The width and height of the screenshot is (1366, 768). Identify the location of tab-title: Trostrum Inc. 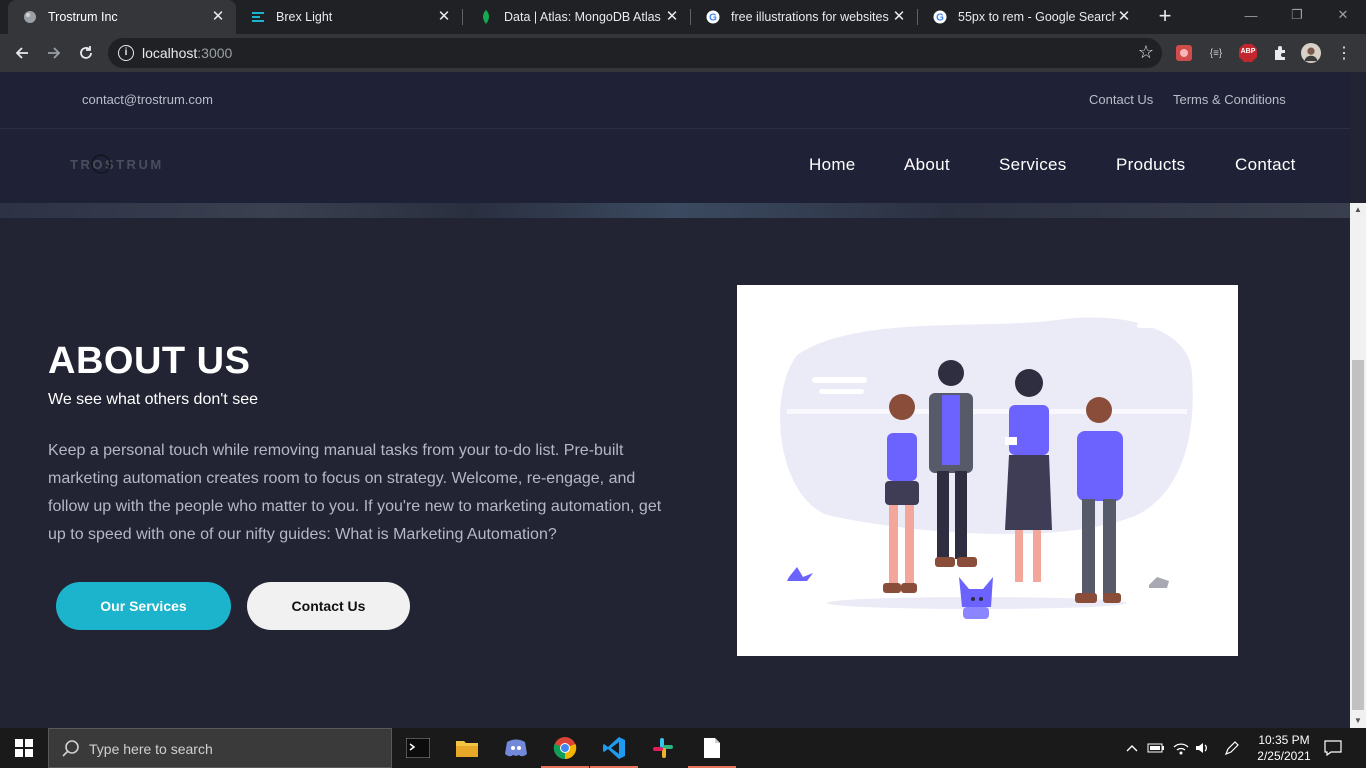
(83, 17).